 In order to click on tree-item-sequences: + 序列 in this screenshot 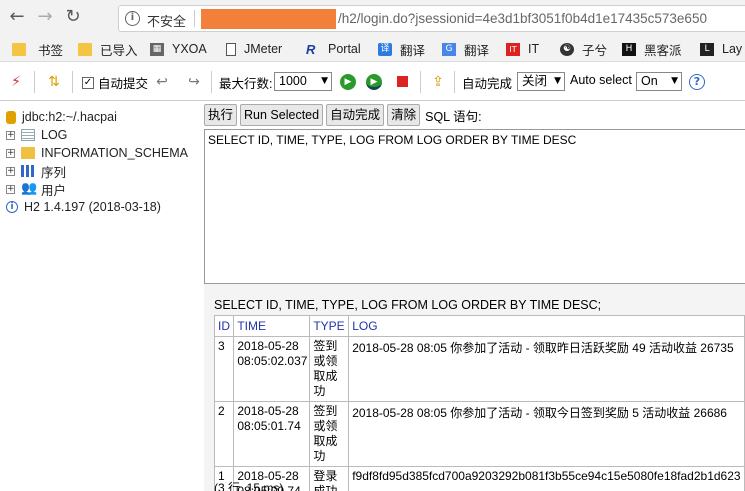, I will do `click(36, 171)`.